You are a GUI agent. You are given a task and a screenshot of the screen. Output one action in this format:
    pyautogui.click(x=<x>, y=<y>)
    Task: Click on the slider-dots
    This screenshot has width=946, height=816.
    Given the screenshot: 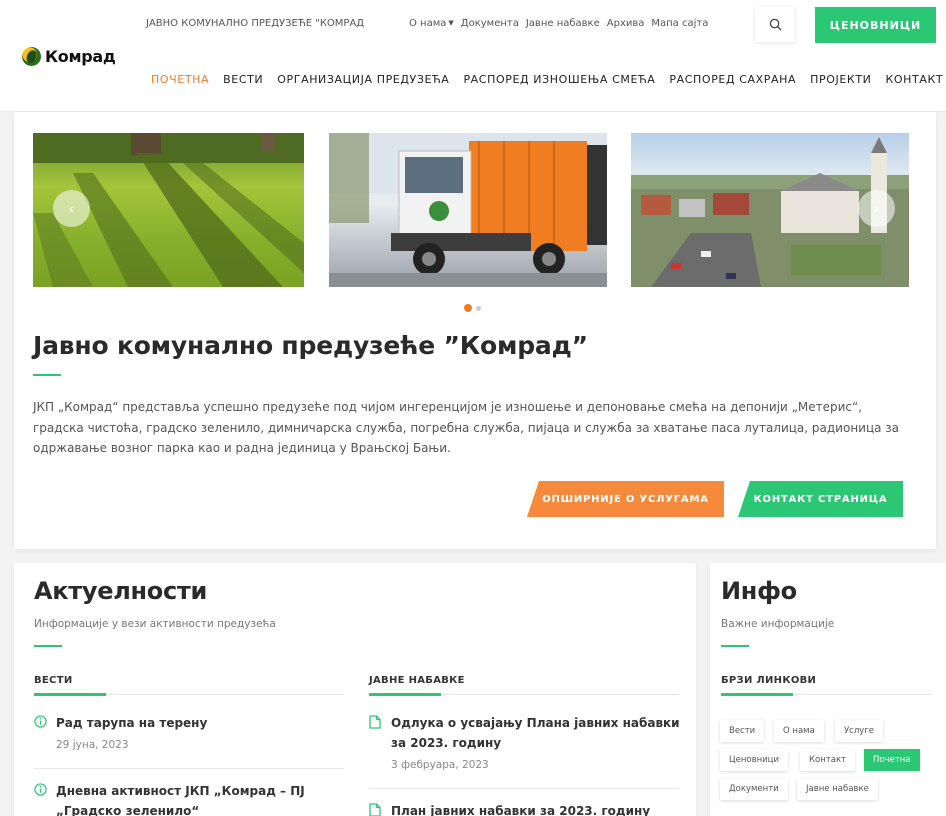 What is the action you would take?
    pyautogui.click(x=472, y=308)
    